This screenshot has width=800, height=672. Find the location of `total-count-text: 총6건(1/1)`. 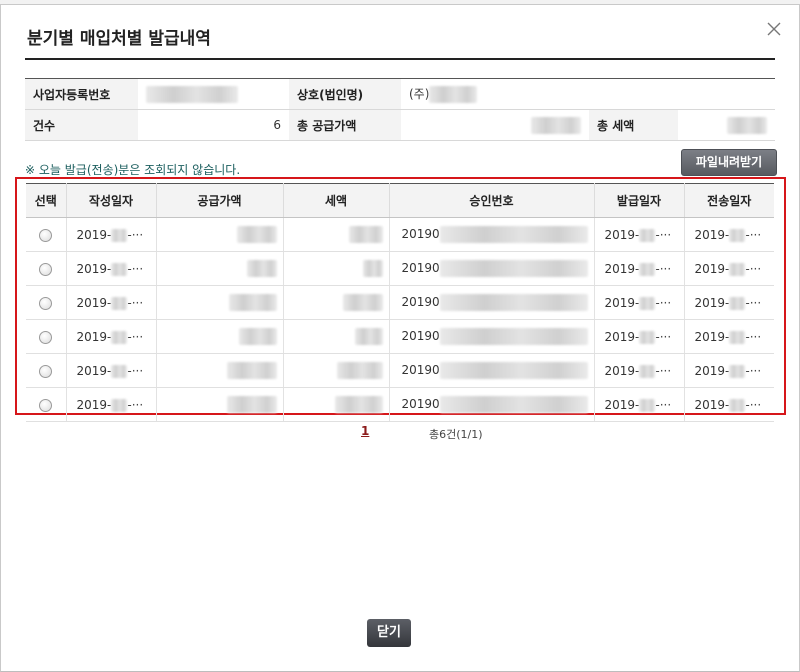

total-count-text: 총6건(1/1) is located at coordinates (456, 434).